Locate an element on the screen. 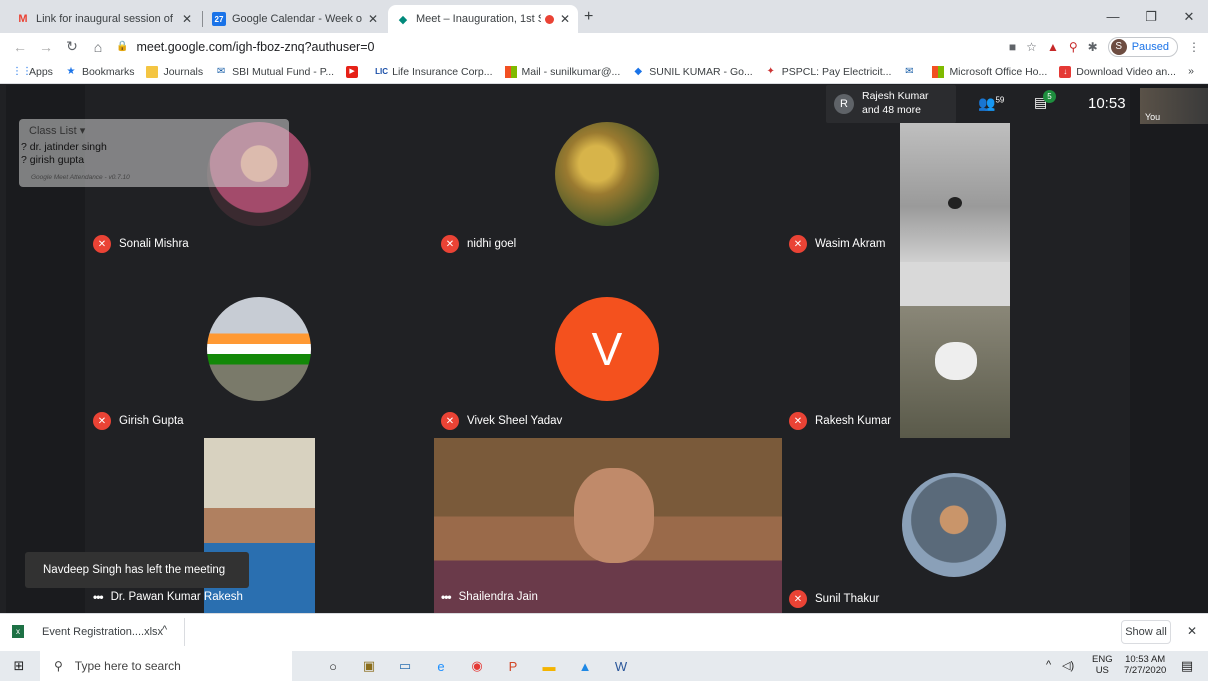 The height and width of the screenshot is (681, 1208). tray-chevron-icon: ^ is located at coordinates (1048, 665).